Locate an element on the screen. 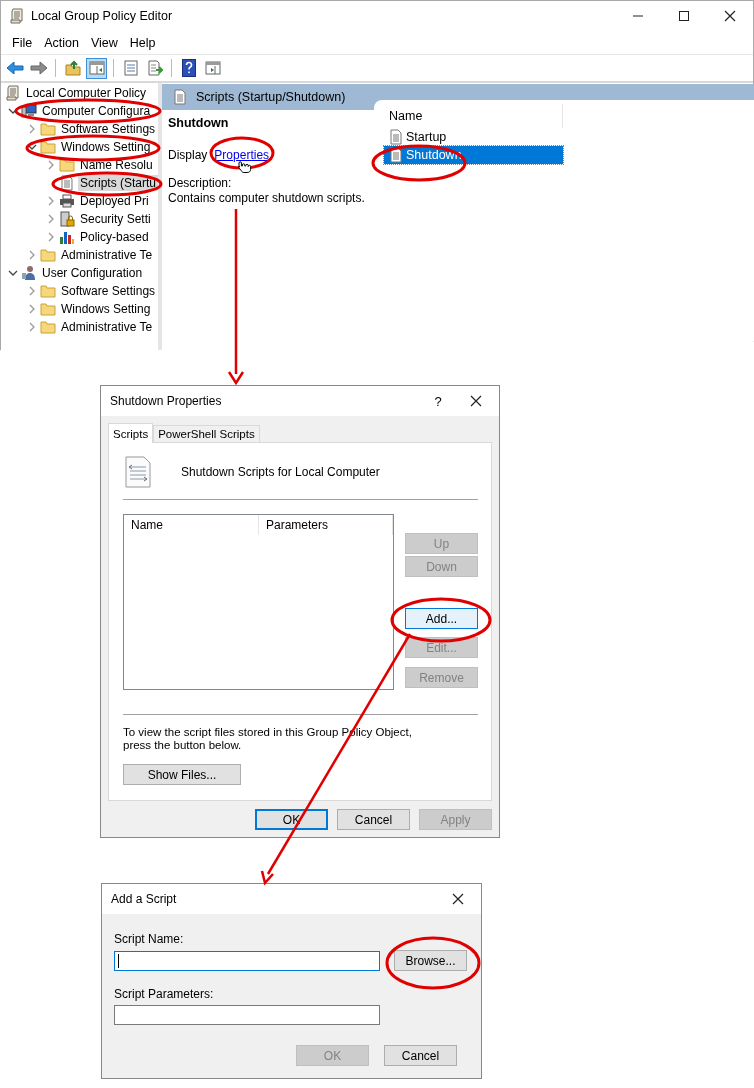 This screenshot has width=754, height=1088. tree-item: Security Setti is located at coordinates (115, 219).